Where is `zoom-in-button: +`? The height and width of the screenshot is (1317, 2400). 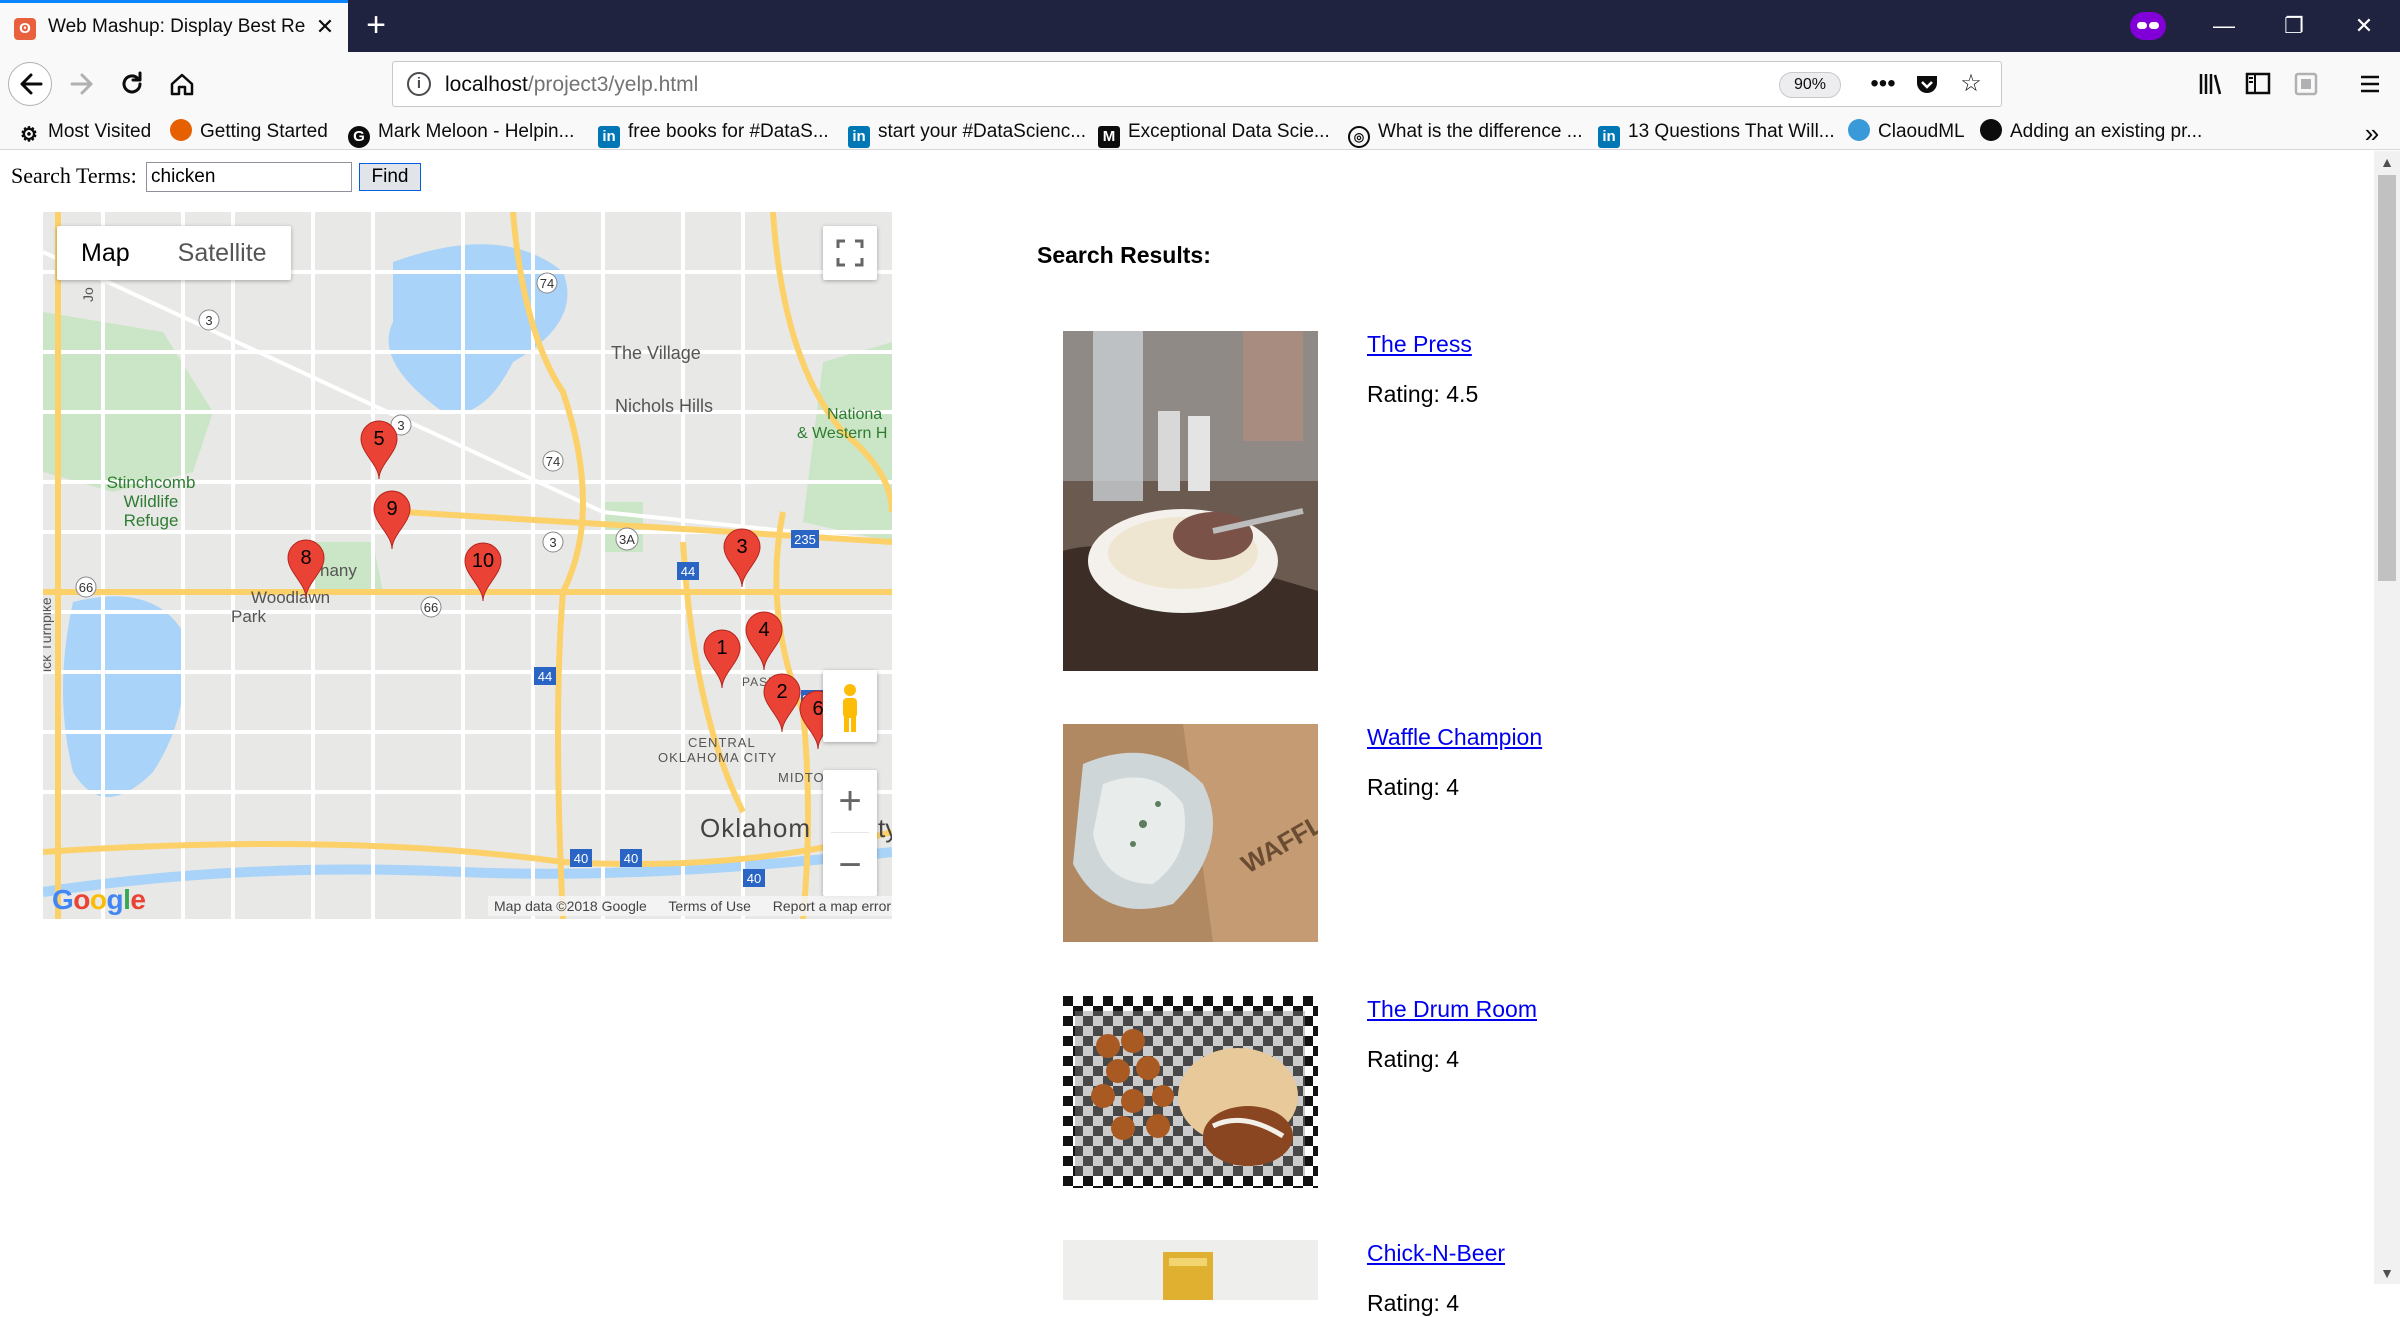 zoom-in-button: + is located at coordinates (850, 801).